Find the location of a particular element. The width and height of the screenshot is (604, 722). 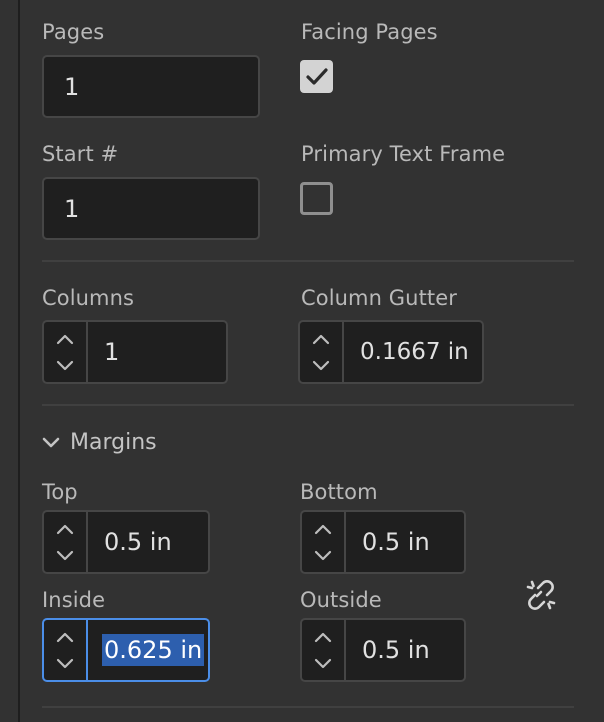

margin-inside-value: 0.625 in is located at coordinates (153, 650).